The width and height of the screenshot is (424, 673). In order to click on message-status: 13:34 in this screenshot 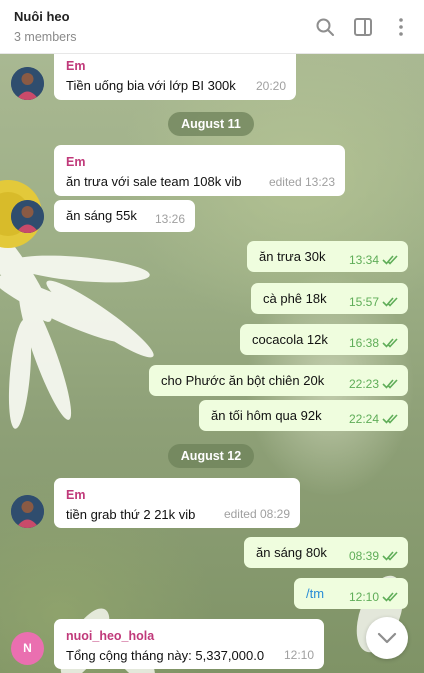, I will do `click(374, 260)`.